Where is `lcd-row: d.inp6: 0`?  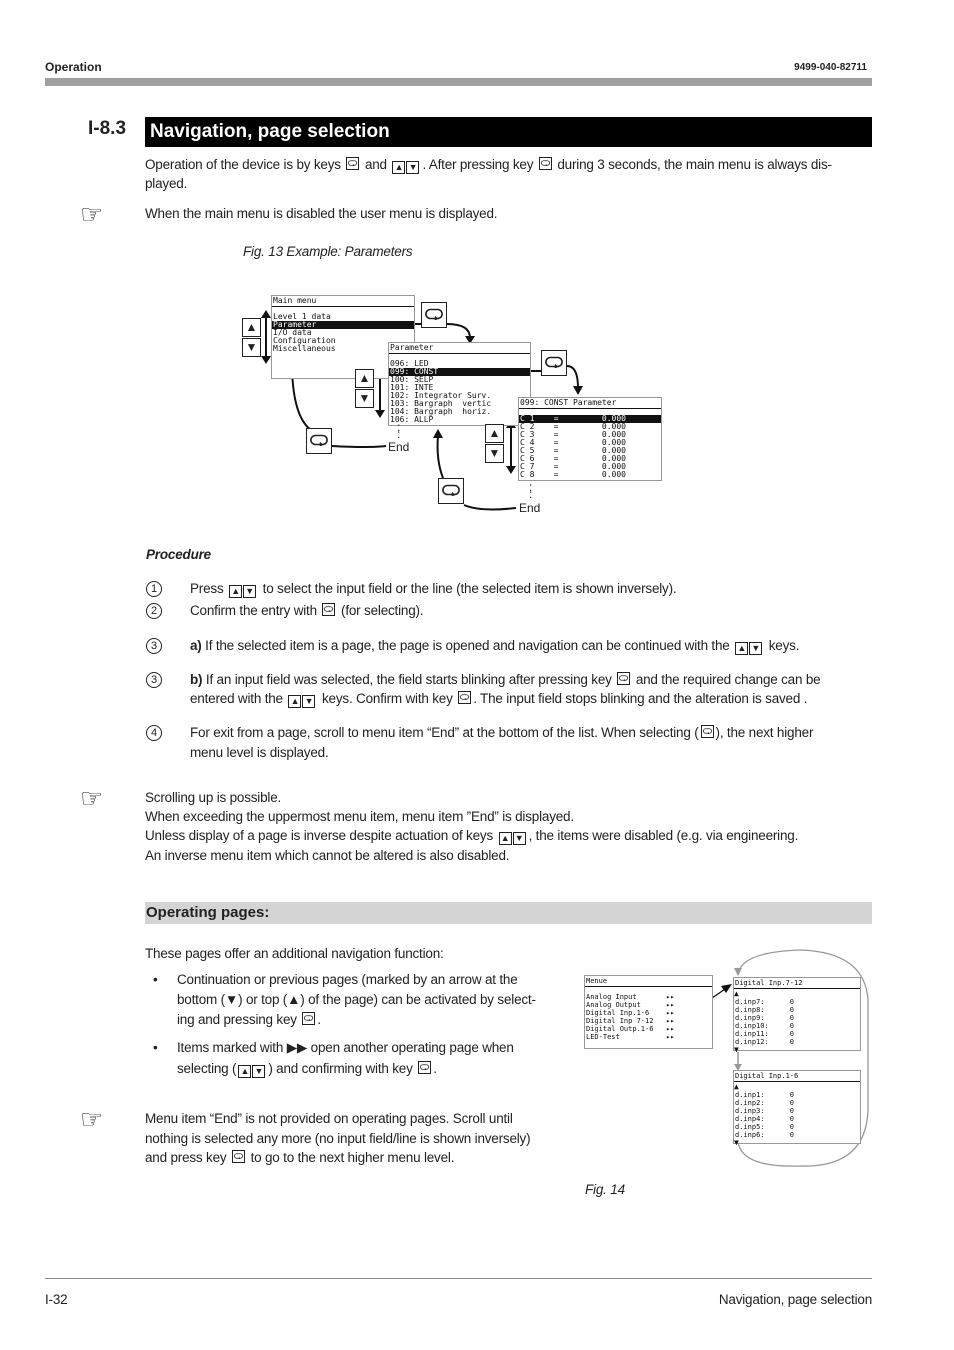
lcd-row: d.inp6: 0 is located at coordinates (765, 1135).